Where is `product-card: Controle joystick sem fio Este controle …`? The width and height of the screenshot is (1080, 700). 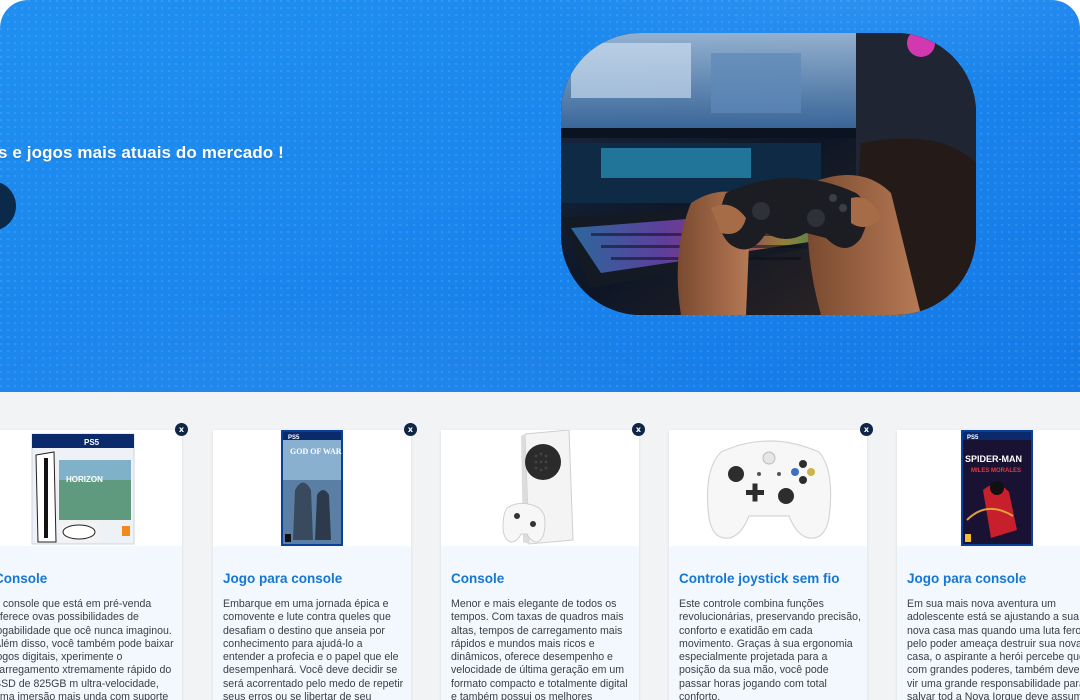
product-card: Controle joystick sem fio Este controle … is located at coordinates (768, 565).